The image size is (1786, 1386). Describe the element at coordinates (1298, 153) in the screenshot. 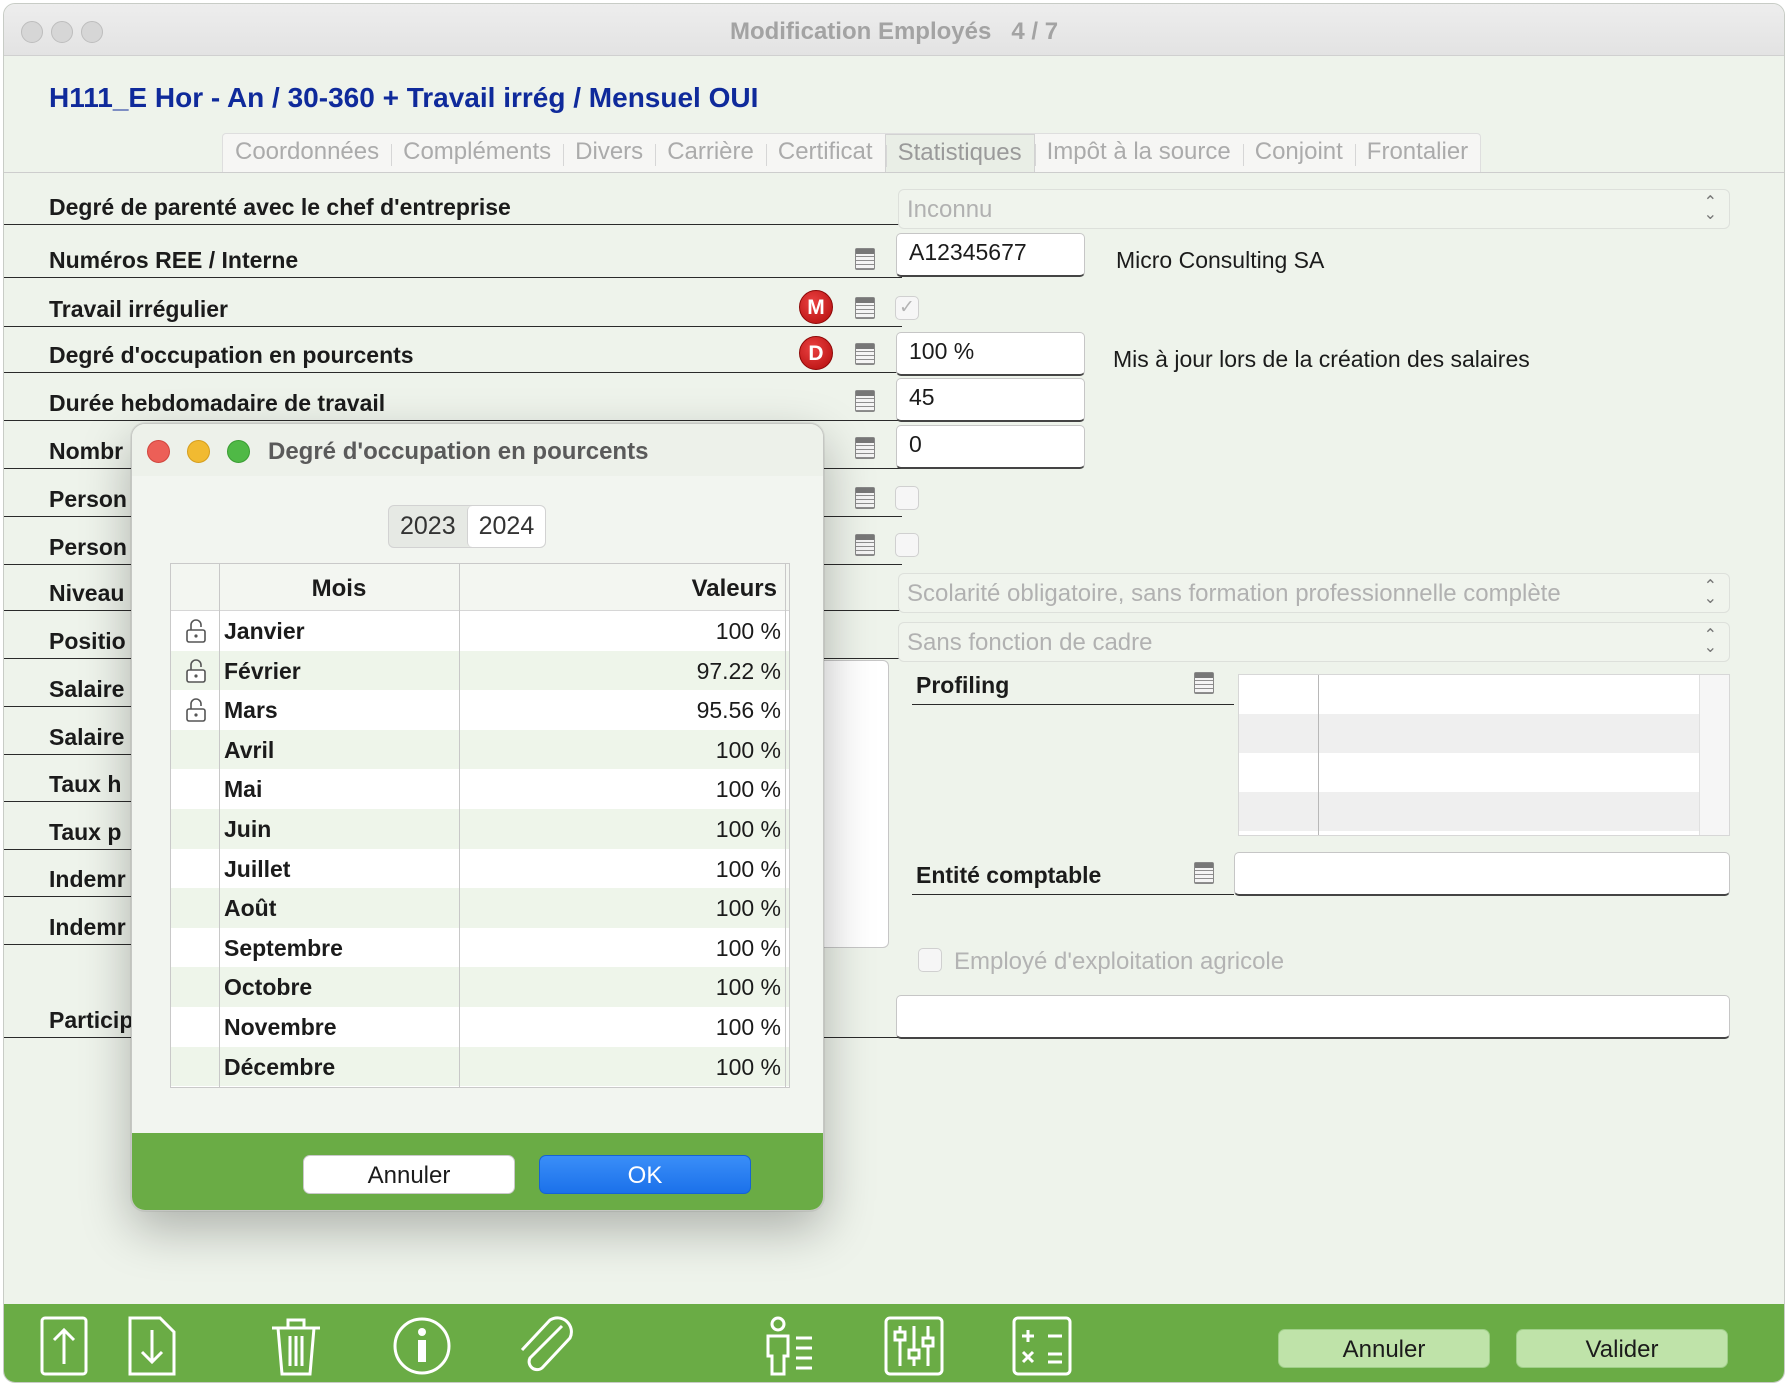

I see `tab-conjoint: Conjoint` at that location.